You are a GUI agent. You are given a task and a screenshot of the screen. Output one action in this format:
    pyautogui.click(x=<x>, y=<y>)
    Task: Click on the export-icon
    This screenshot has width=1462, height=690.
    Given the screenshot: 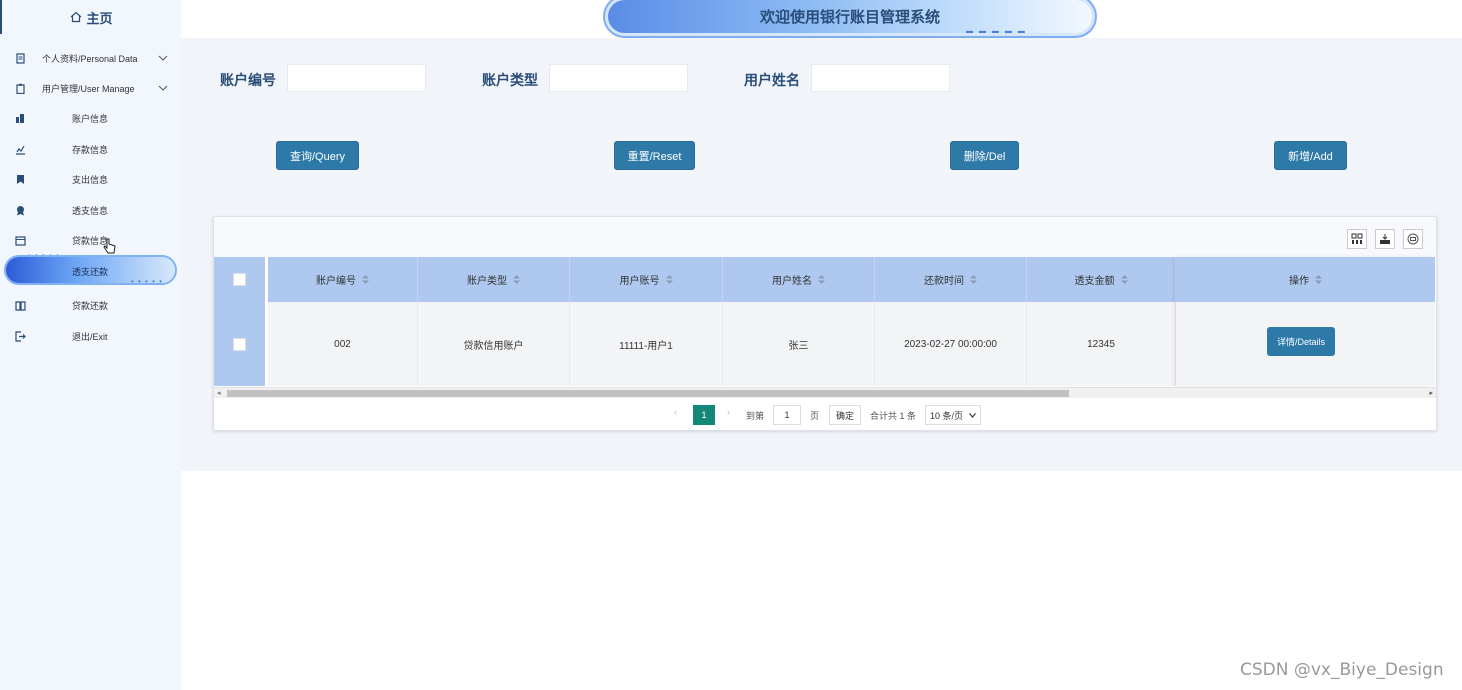 What is the action you would take?
    pyautogui.click(x=1385, y=239)
    